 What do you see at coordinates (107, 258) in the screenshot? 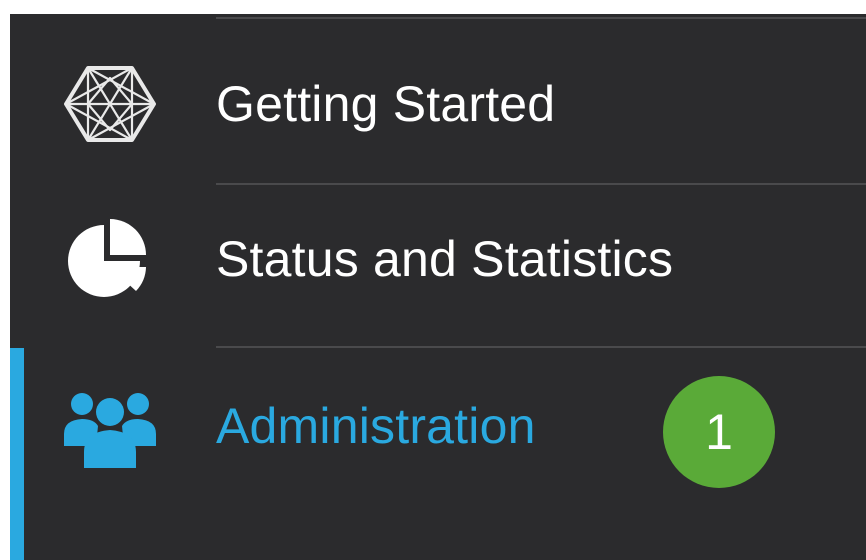
I see `pie-chart-icon` at bounding box center [107, 258].